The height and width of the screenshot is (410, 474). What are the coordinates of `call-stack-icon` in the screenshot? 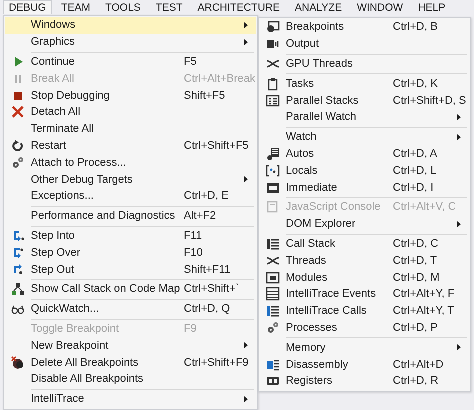 It's located at (273, 243).